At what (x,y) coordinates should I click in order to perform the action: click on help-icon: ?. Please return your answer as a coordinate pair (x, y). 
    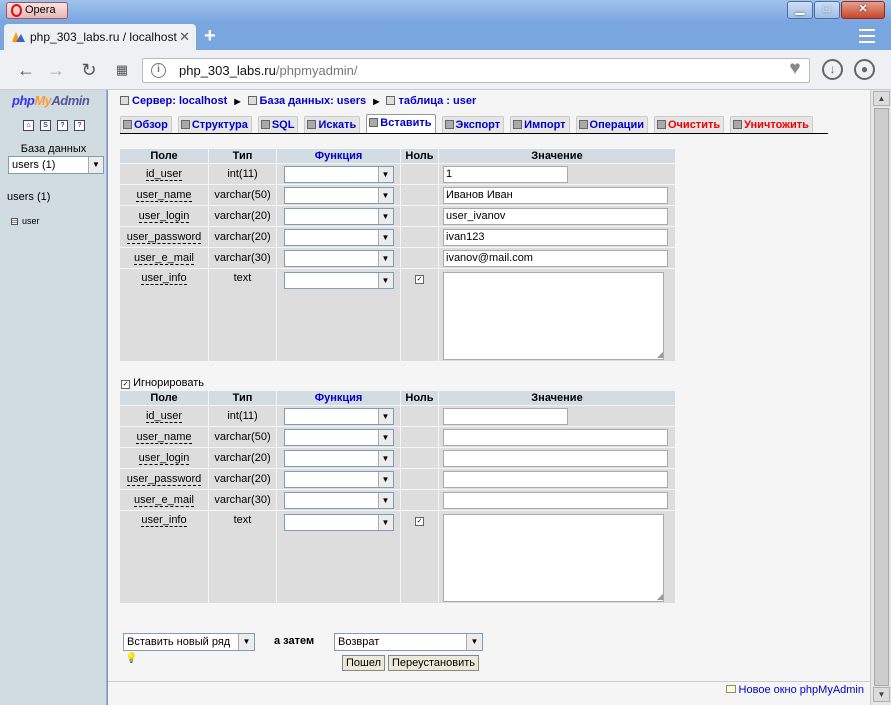
    Looking at the image, I should click on (79, 125).